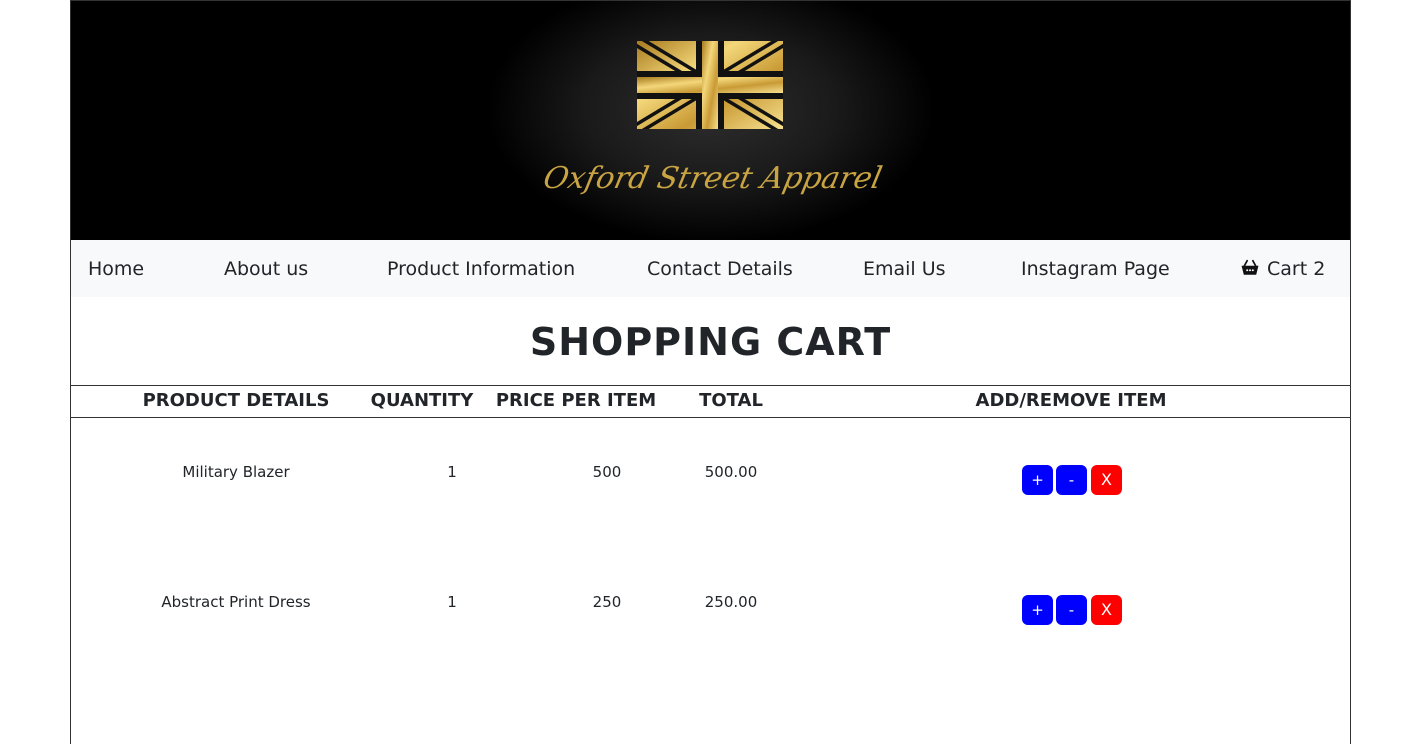  Describe the element at coordinates (1296, 269) in the screenshot. I see `cart-count-label: Cart 2` at that location.